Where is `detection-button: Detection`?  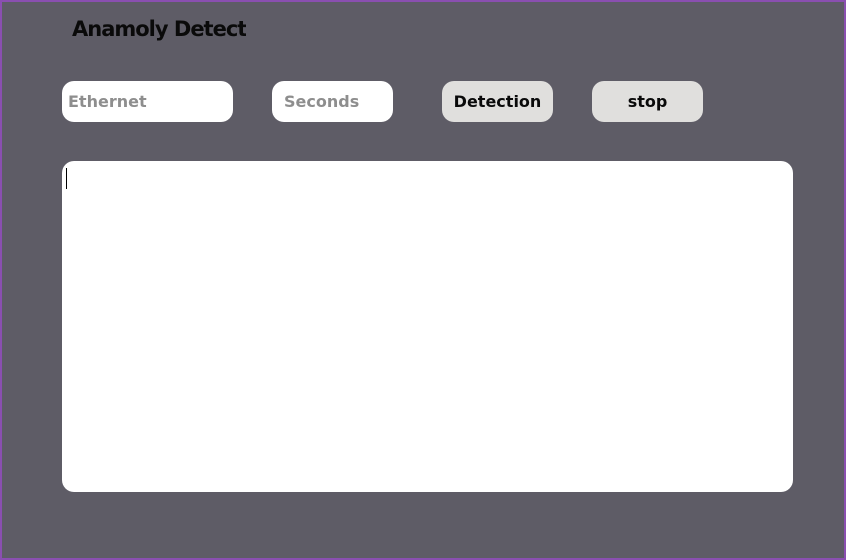
detection-button: Detection is located at coordinates (497, 101).